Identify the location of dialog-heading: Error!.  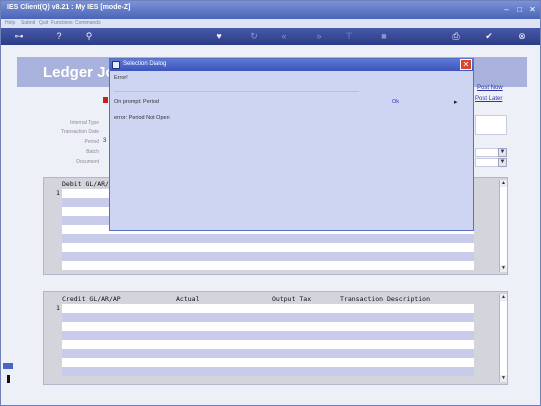
(121, 78).